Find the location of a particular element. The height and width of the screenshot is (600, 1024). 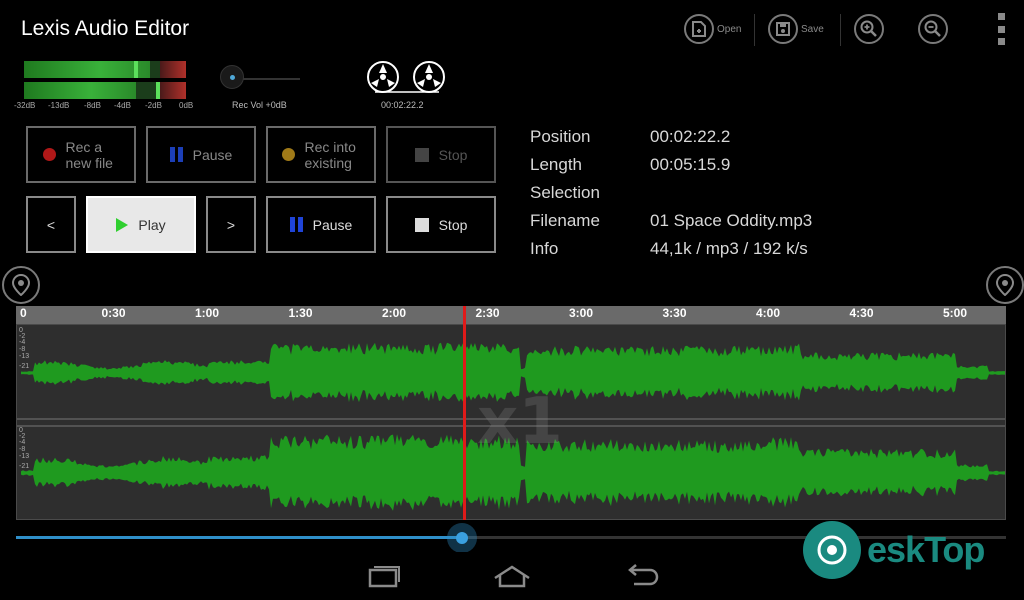

save-button: Save is located at coordinates (796, 29).